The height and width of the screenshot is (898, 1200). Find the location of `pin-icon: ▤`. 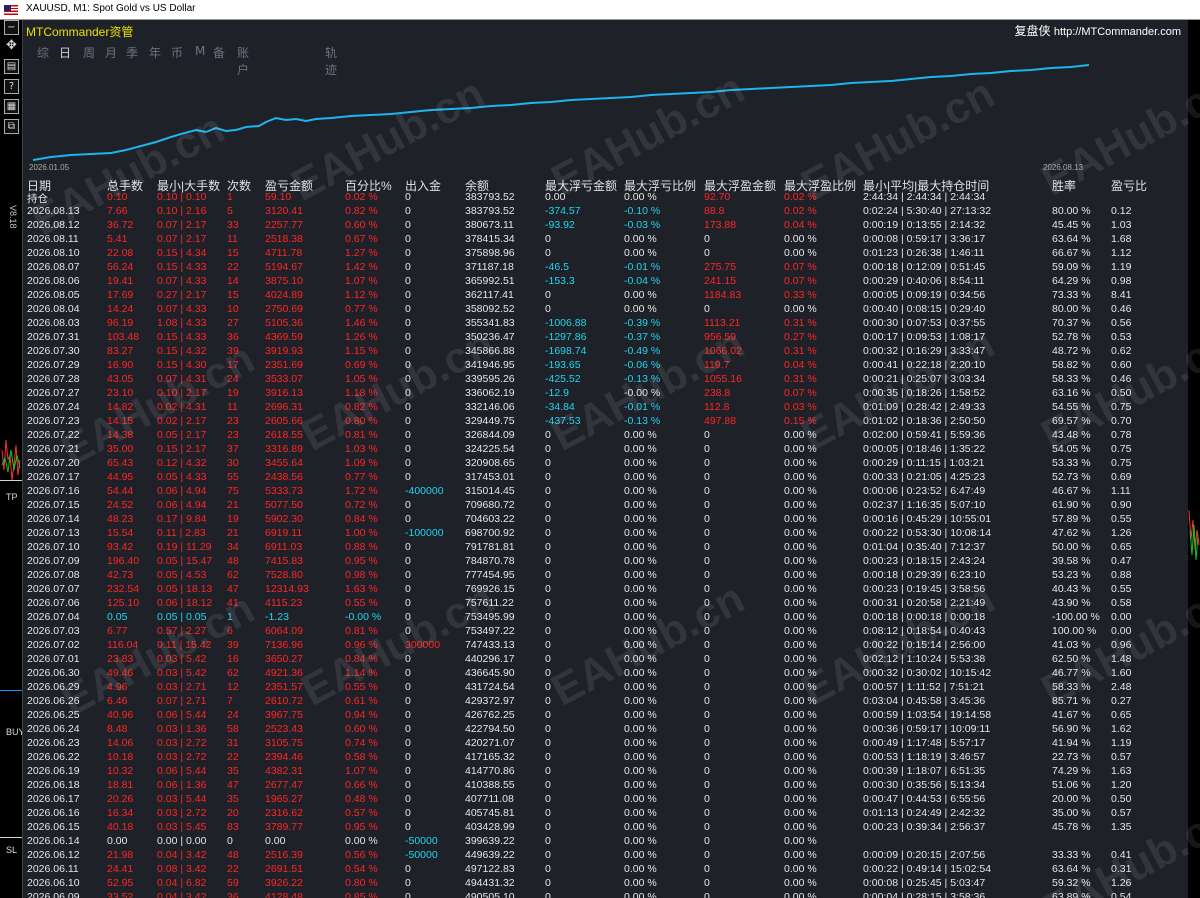

pin-icon: ▤ is located at coordinates (11, 66).